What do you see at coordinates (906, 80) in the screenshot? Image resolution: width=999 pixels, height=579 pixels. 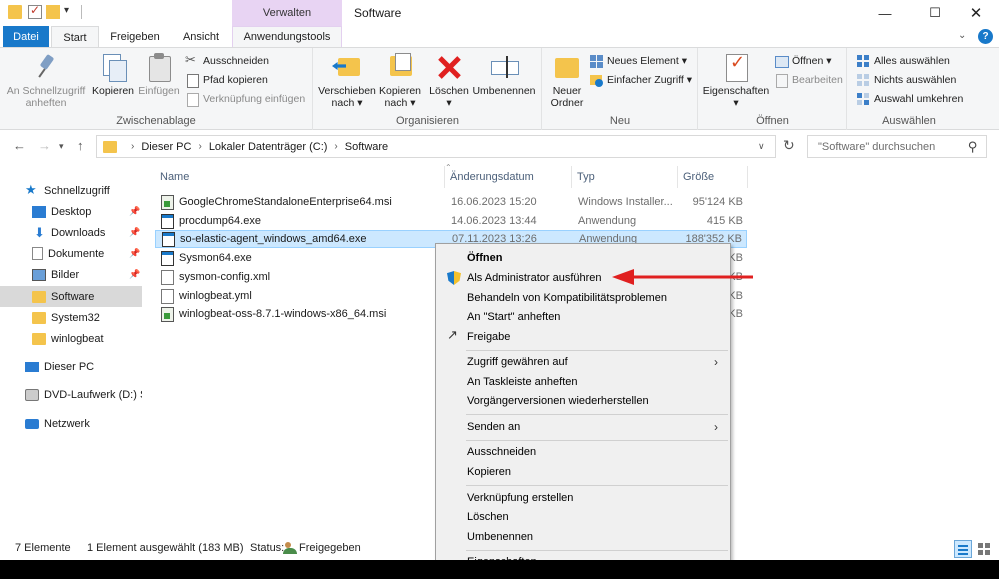 I see `select-none-button: Nichts auswählen` at bounding box center [906, 80].